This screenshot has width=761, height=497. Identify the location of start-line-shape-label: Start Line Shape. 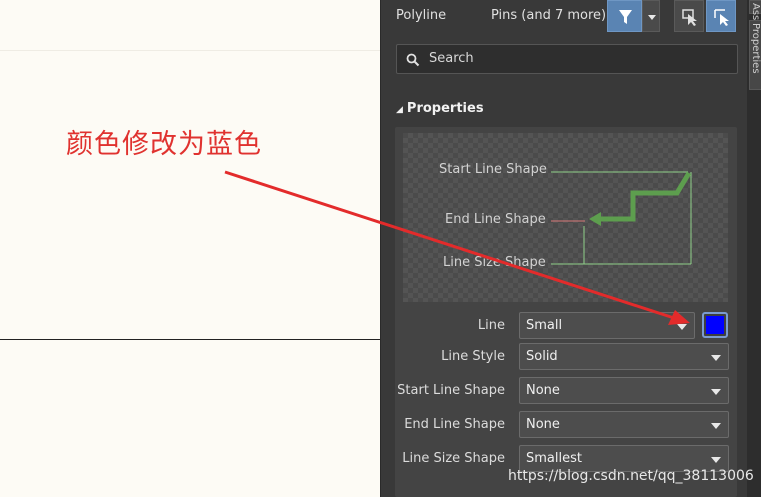
(451, 390).